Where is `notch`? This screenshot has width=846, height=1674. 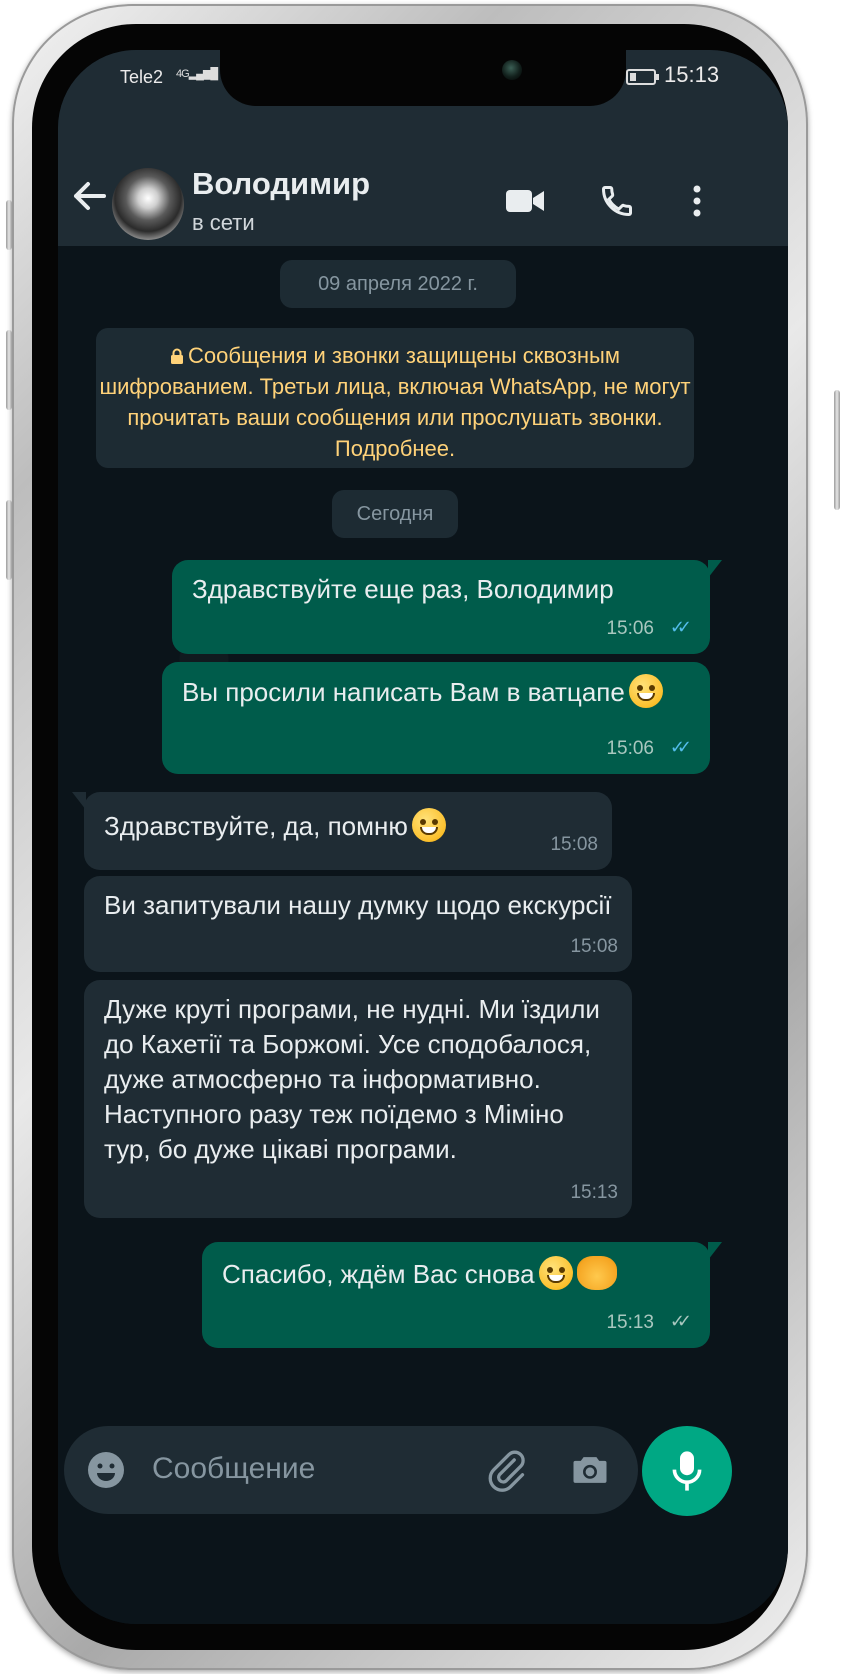 notch is located at coordinates (423, 78).